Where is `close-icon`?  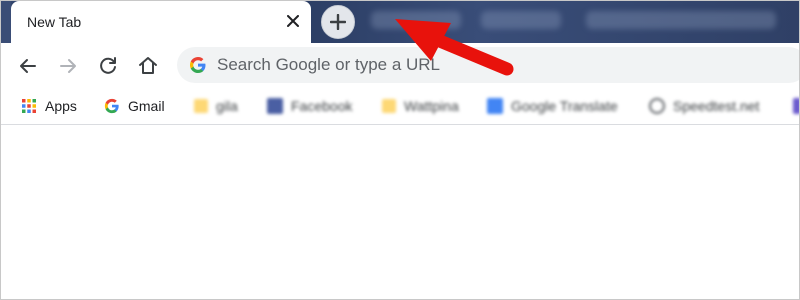
close-icon is located at coordinates (293, 21).